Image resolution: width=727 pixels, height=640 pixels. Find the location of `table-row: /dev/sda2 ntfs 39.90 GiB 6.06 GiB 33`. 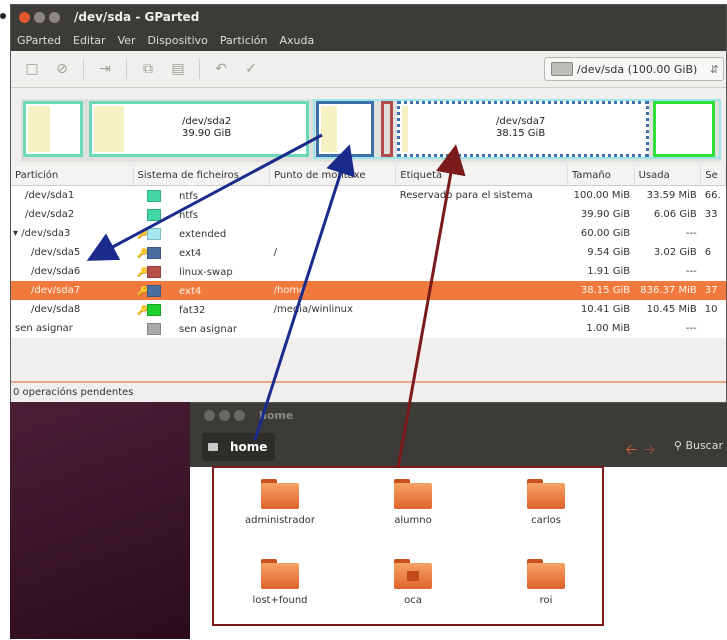

table-row: /dev/sda2 ntfs 39.90 GiB 6.06 GiB 33 is located at coordinates (368, 214).